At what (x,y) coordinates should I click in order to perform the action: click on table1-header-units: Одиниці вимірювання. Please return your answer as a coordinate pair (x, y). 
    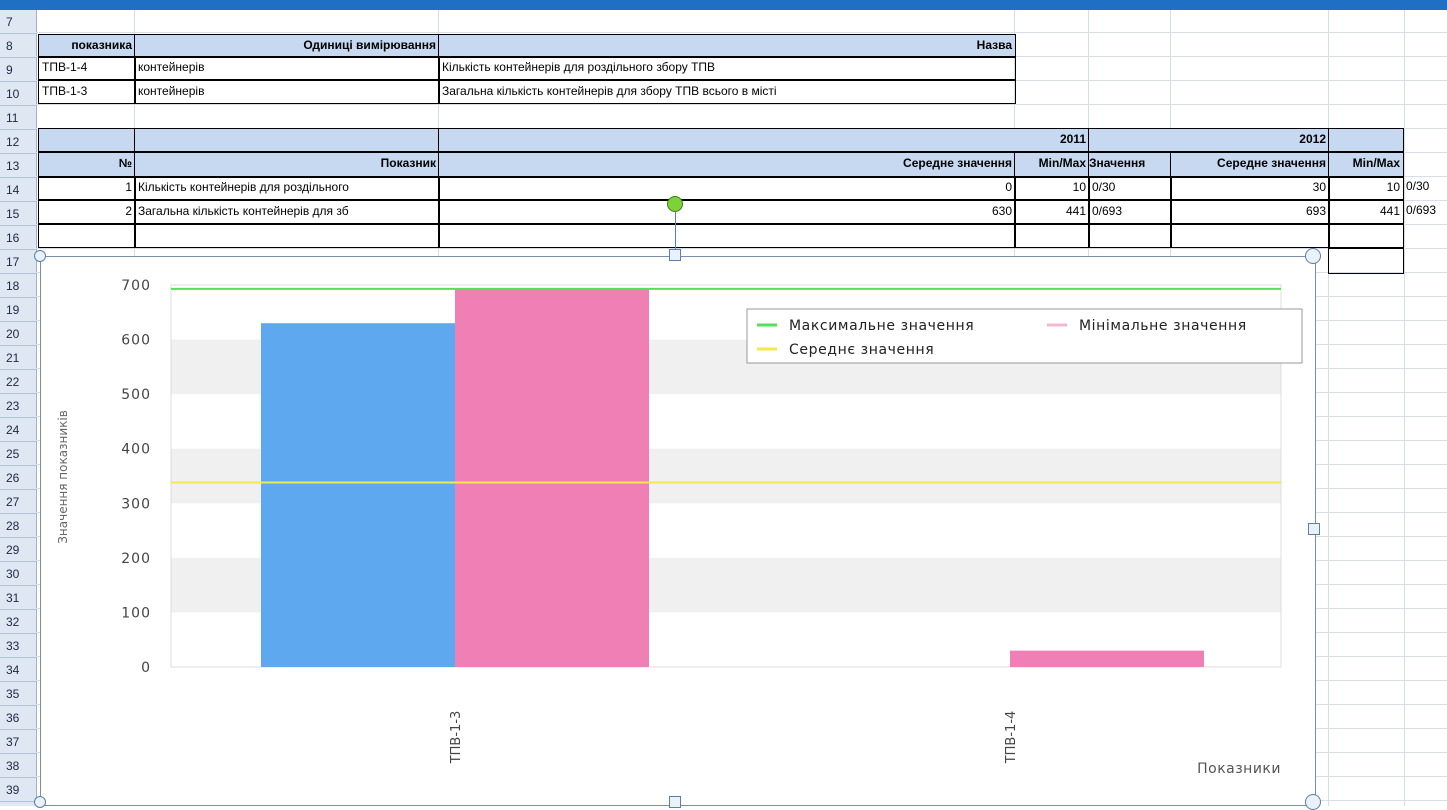
    Looking at the image, I should click on (287, 46).